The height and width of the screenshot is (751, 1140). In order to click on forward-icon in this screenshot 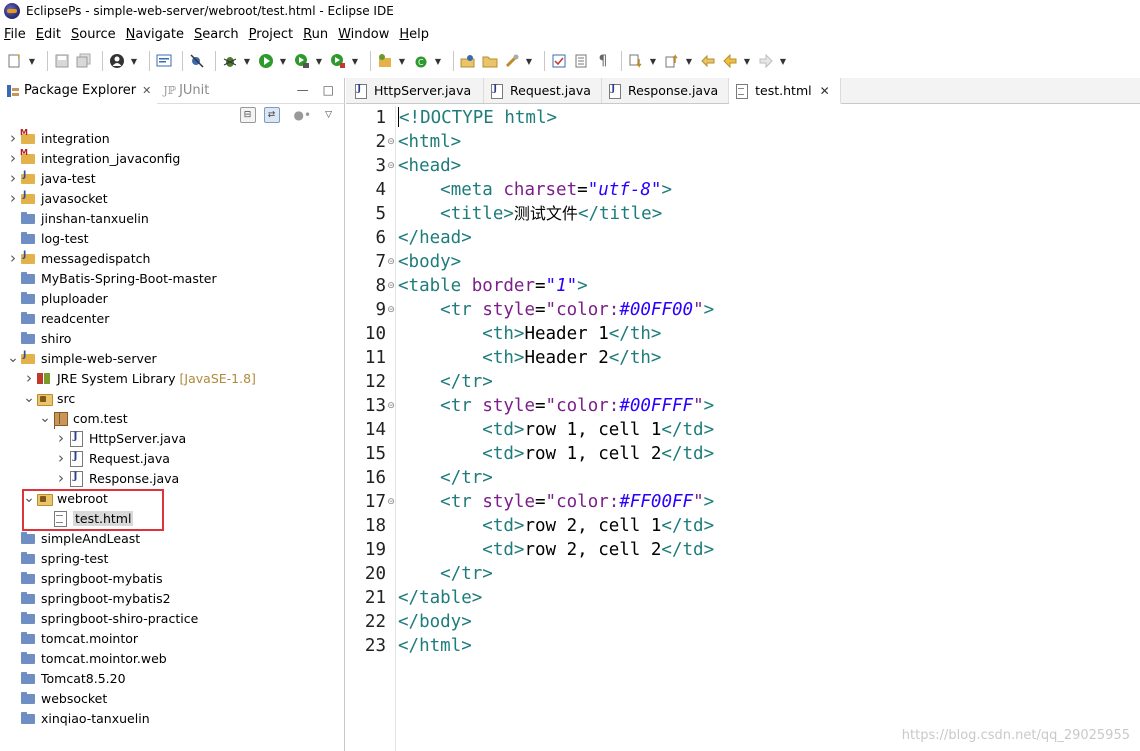, I will do `click(766, 61)`.